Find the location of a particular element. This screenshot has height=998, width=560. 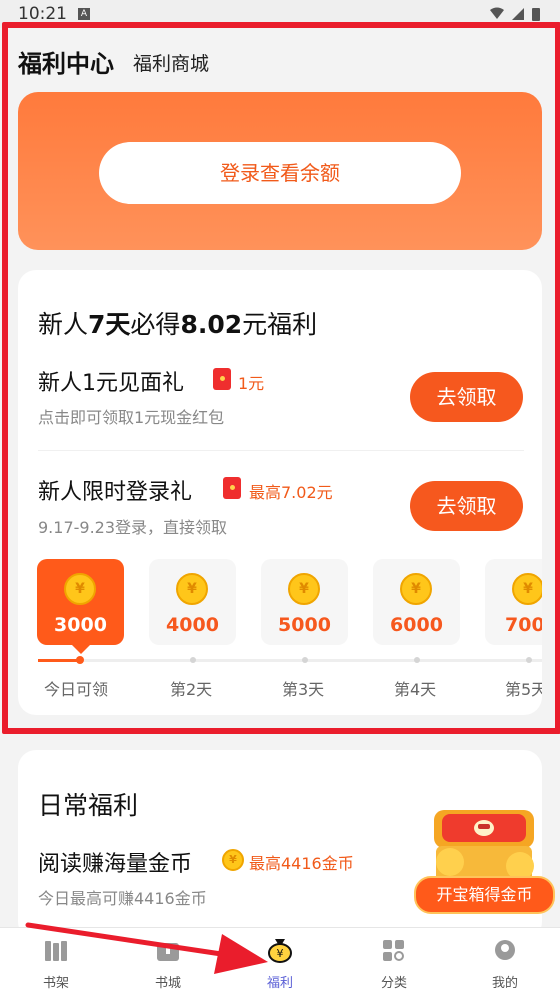

bookstore-icon is located at coordinates (168, 951).